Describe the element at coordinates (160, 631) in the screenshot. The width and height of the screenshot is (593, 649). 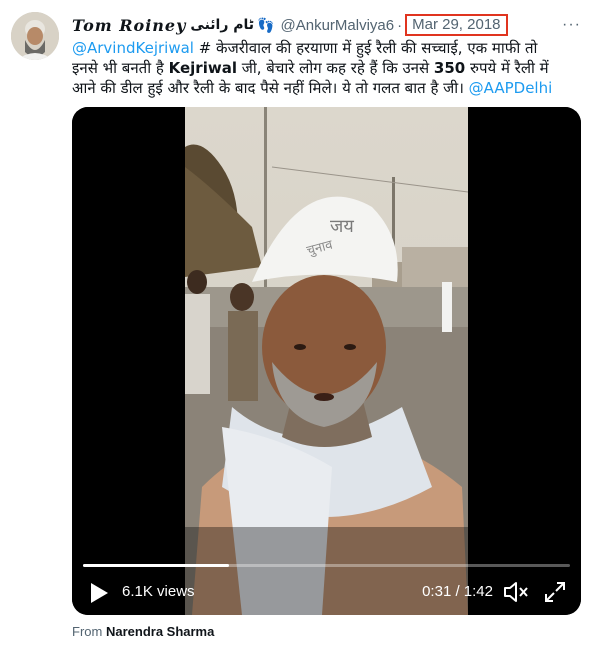
I see `attribution-source: Narendra Sharma` at that location.